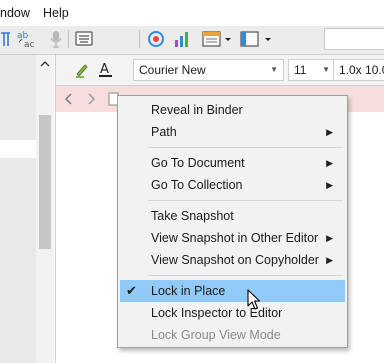  What do you see at coordinates (18, 209) in the screenshot?
I see `binder-list` at bounding box center [18, 209].